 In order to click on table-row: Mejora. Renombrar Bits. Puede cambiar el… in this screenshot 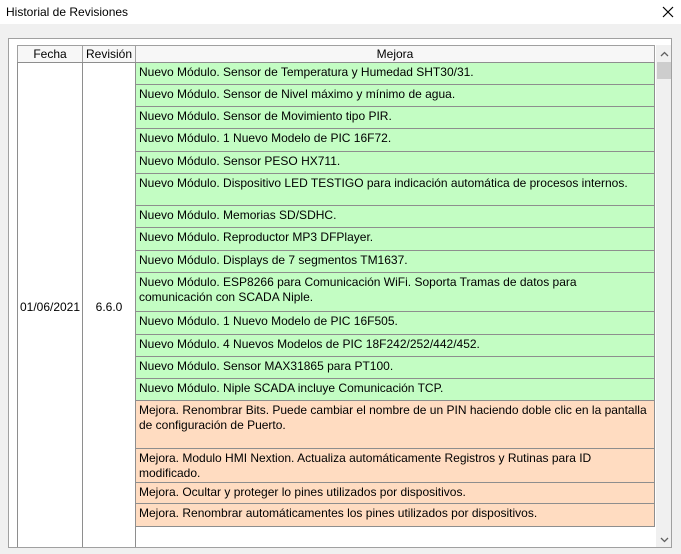, I will do `click(395, 424)`.